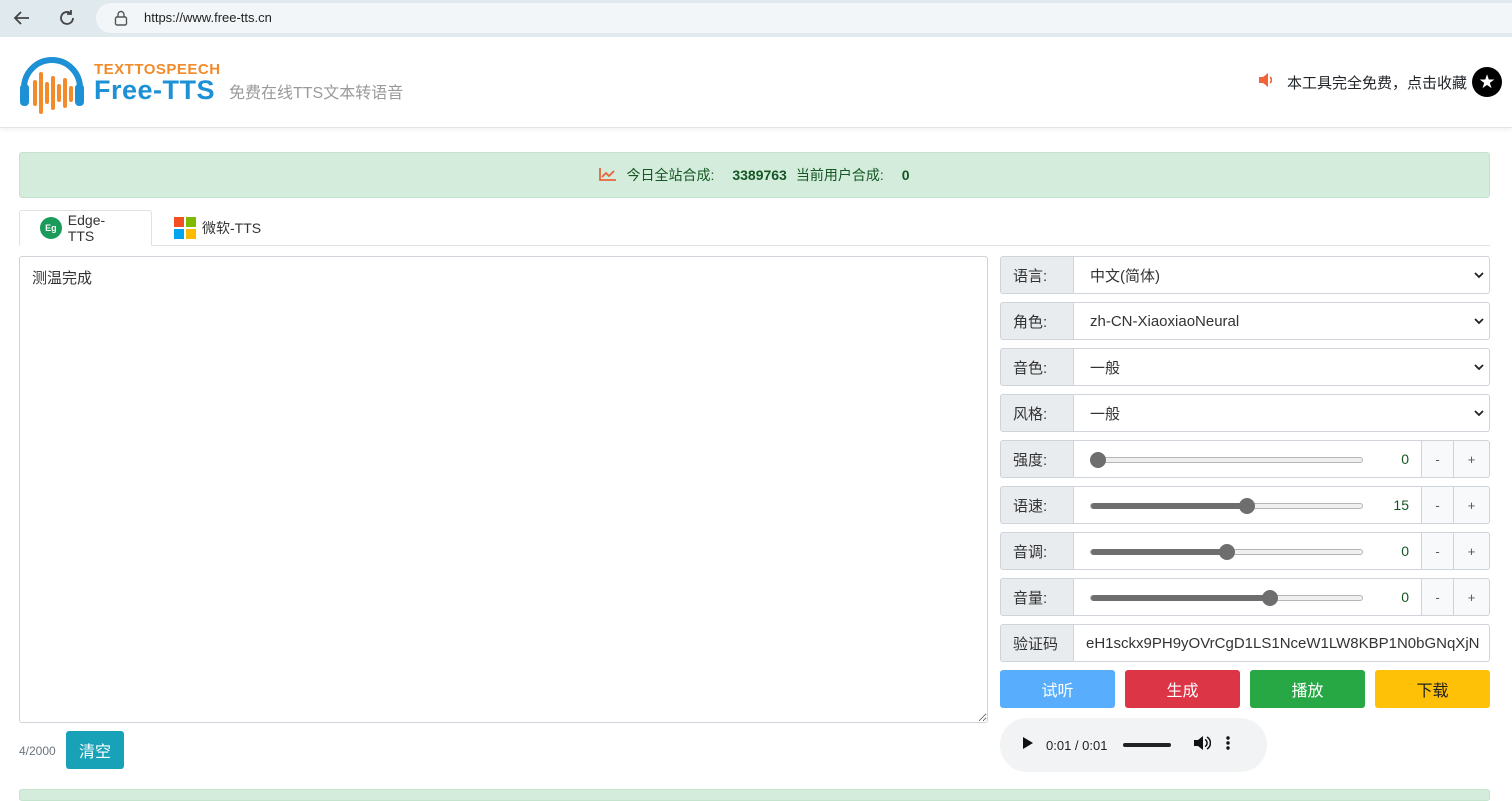 The width and height of the screenshot is (1512, 801). Describe the element at coordinates (121, 20) in the screenshot. I see `lock-icon` at that location.